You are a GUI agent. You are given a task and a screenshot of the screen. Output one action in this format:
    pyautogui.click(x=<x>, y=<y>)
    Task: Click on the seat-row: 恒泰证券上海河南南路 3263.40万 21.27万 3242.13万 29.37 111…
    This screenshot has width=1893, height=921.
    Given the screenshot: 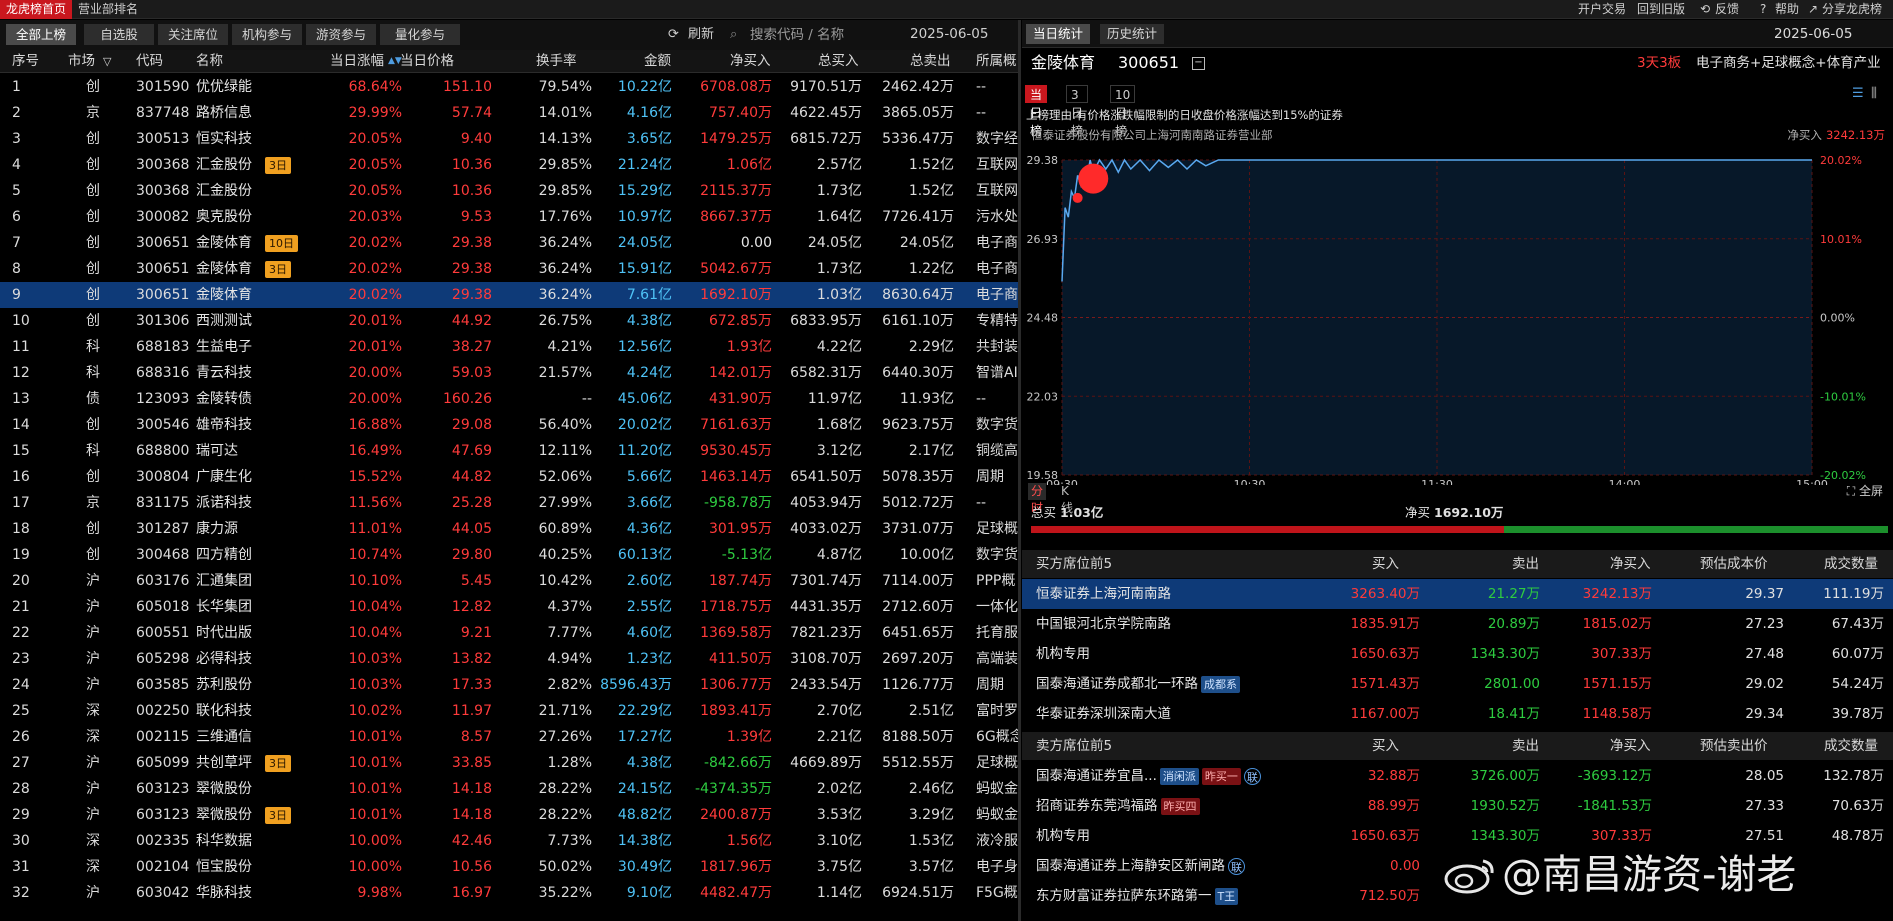 What is the action you would take?
    pyautogui.click(x=1457, y=594)
    